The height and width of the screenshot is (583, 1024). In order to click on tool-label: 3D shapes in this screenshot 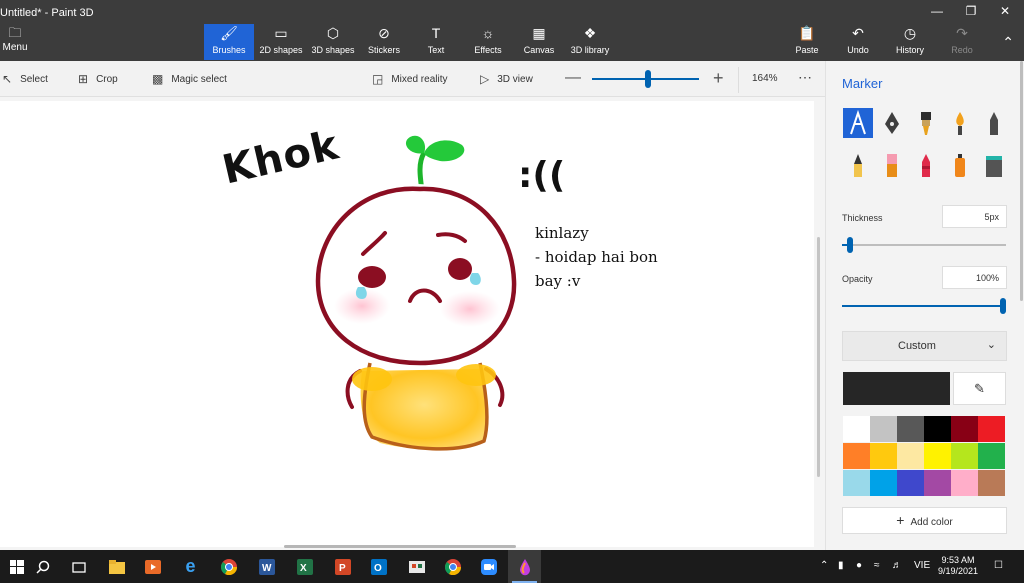, I will do `click(333, 50)`.